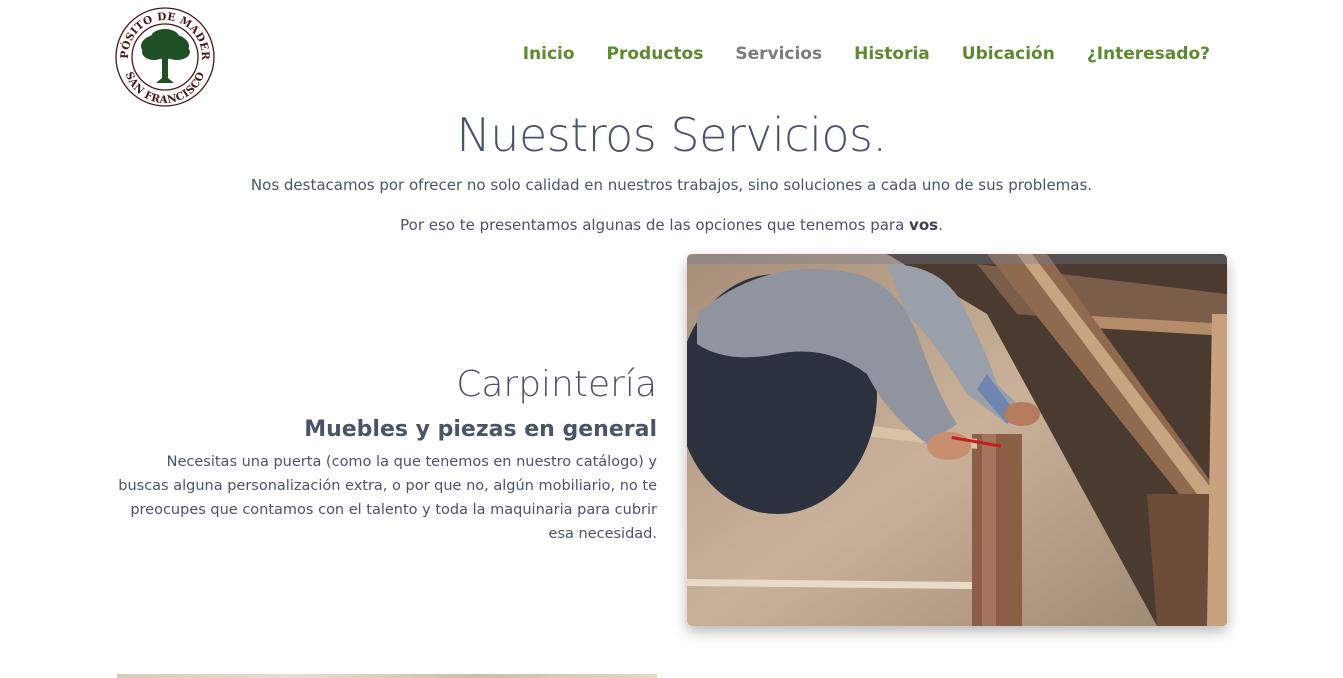 Image resolution: width=1343 pixels, height=678 pixels. What do you see at coordinates (924, 225) in the screenshot?
I see `intro-text-2-bold: vos` at bounding box center [924, 225].